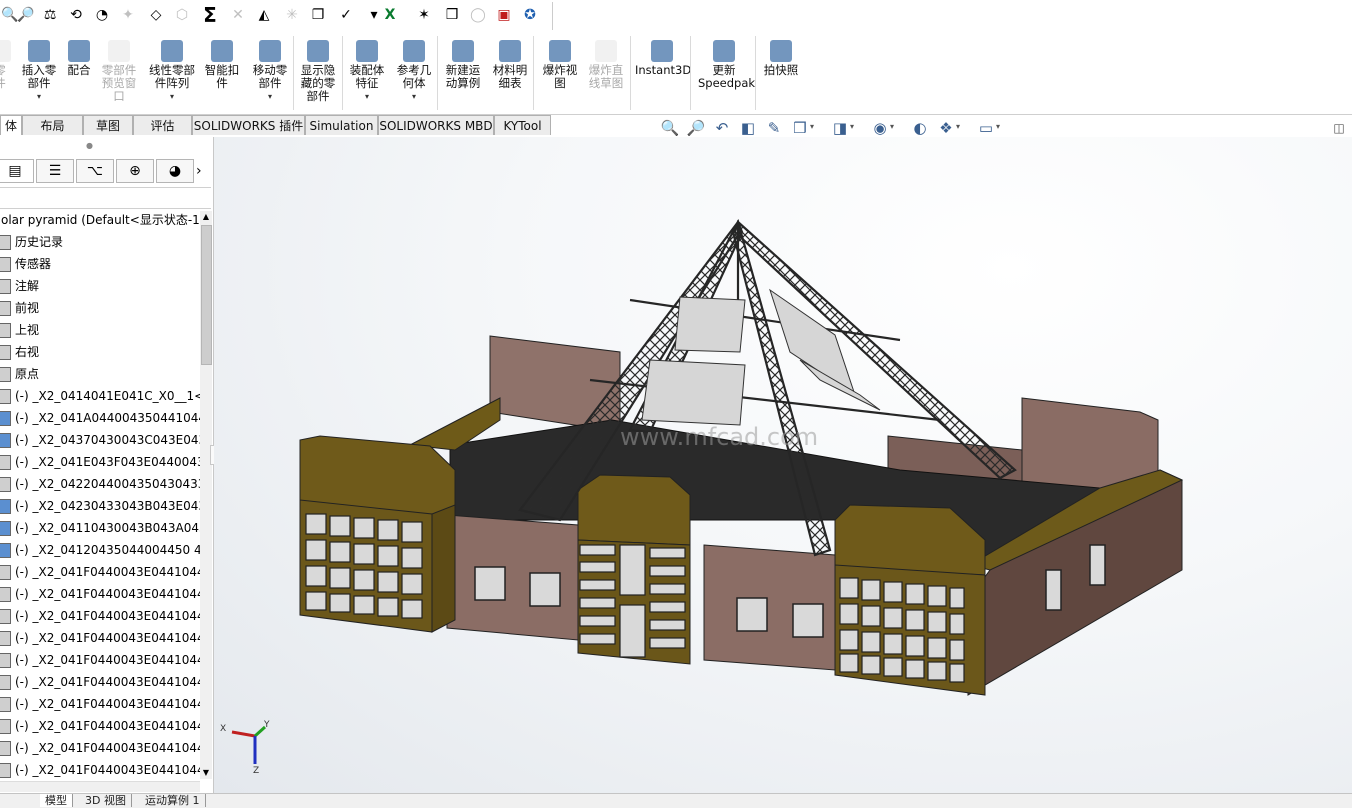 The image size is (1352, 808). I want to click on ribbon-button-14: Instant3D, so click(663, 58).